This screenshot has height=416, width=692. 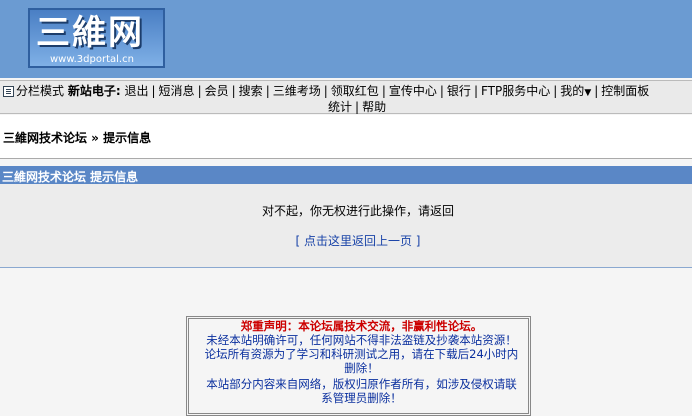 What do you see at coordinates (361, 368) in the screenshot?
I see `disclaimer-line: 删除！` at bounding box center [361, 368].